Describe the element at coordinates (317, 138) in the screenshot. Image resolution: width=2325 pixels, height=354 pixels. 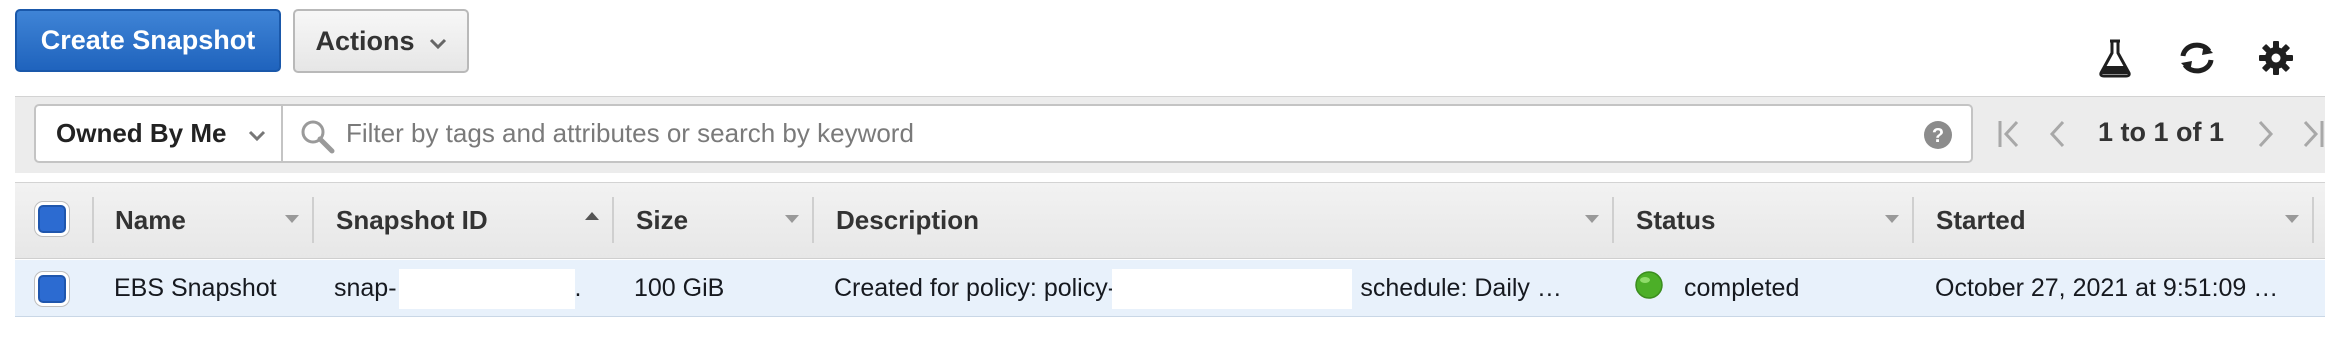
I see `search-icon` at that location.